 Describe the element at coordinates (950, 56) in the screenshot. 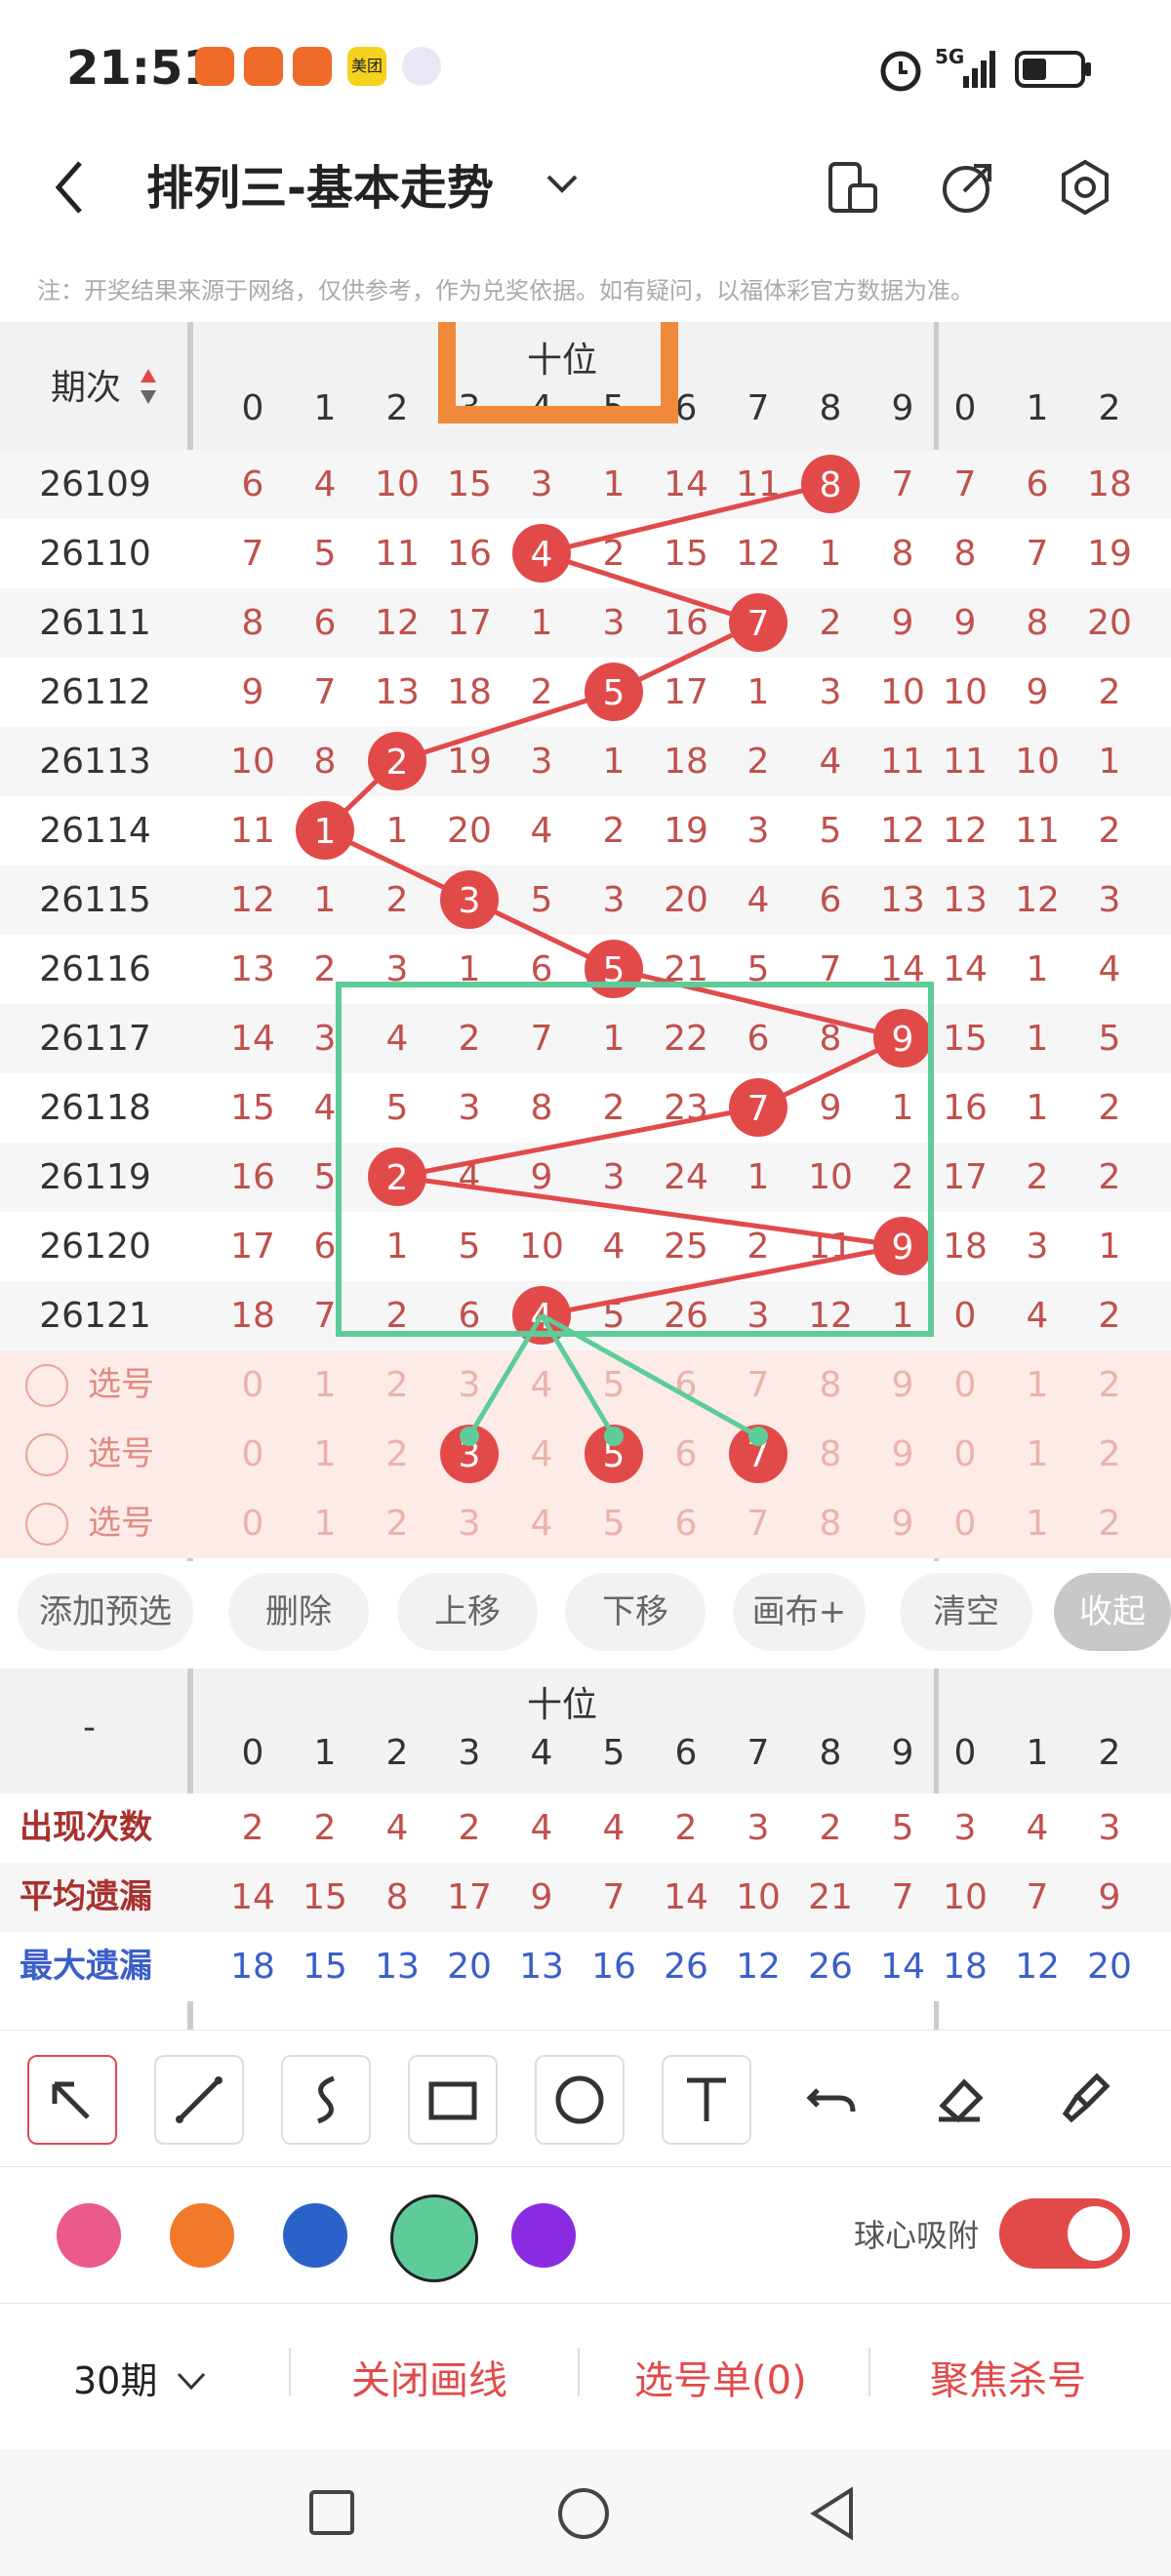

I see `network-label: 5G` at that location.